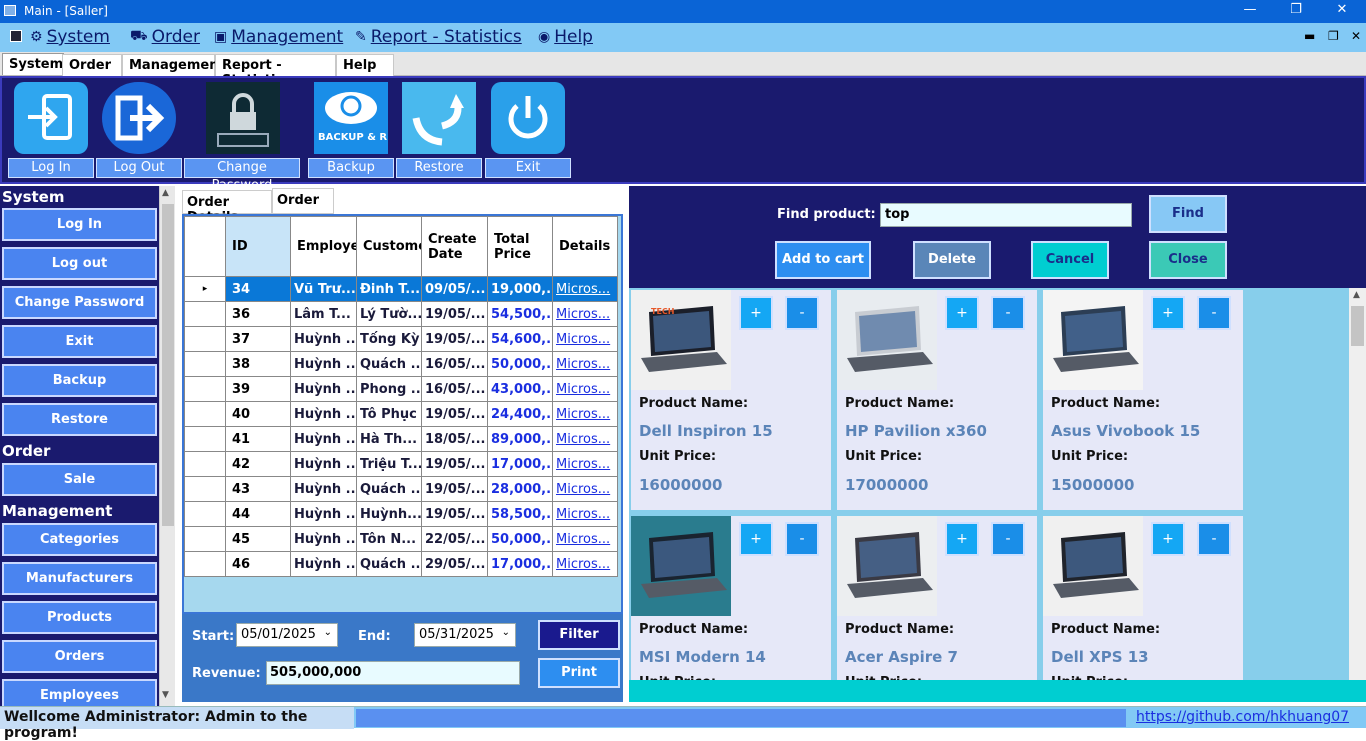 This screenshot has height=741, width=1366. What do you see at coordinates (173, 65) in the screenshot?
I see `ribbon-tab-management: Management` at bounding box center [173, 65].